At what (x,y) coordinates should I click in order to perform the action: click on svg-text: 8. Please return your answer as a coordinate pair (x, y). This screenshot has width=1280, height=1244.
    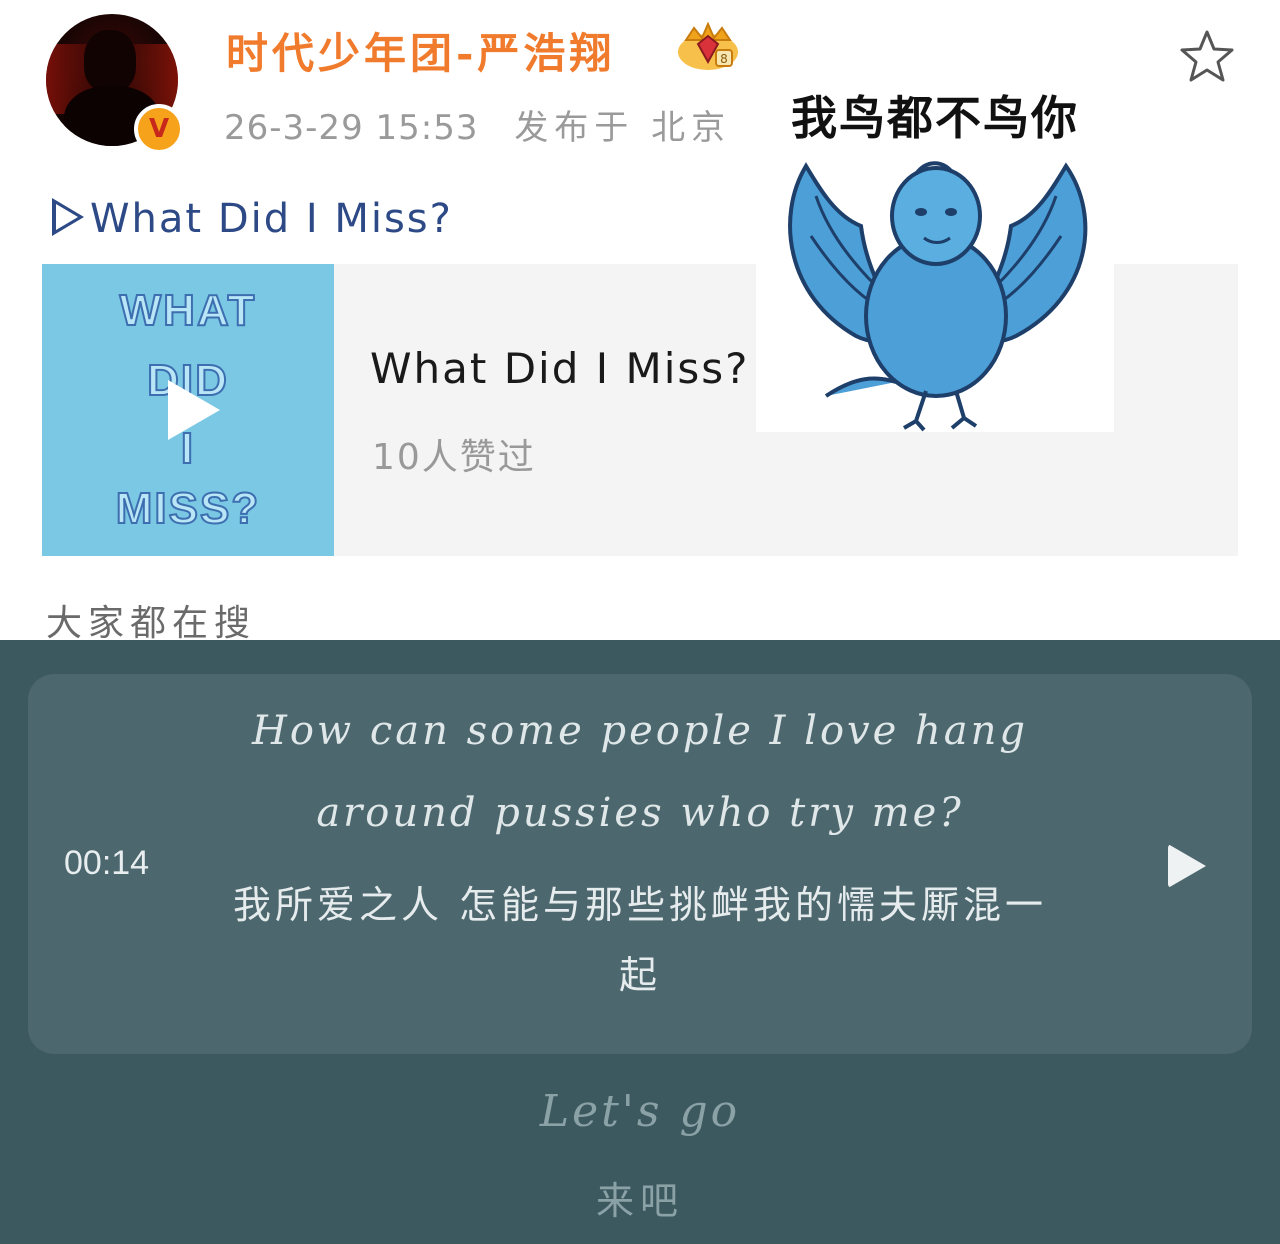
    Looking at the image, I should click on (724, 59).